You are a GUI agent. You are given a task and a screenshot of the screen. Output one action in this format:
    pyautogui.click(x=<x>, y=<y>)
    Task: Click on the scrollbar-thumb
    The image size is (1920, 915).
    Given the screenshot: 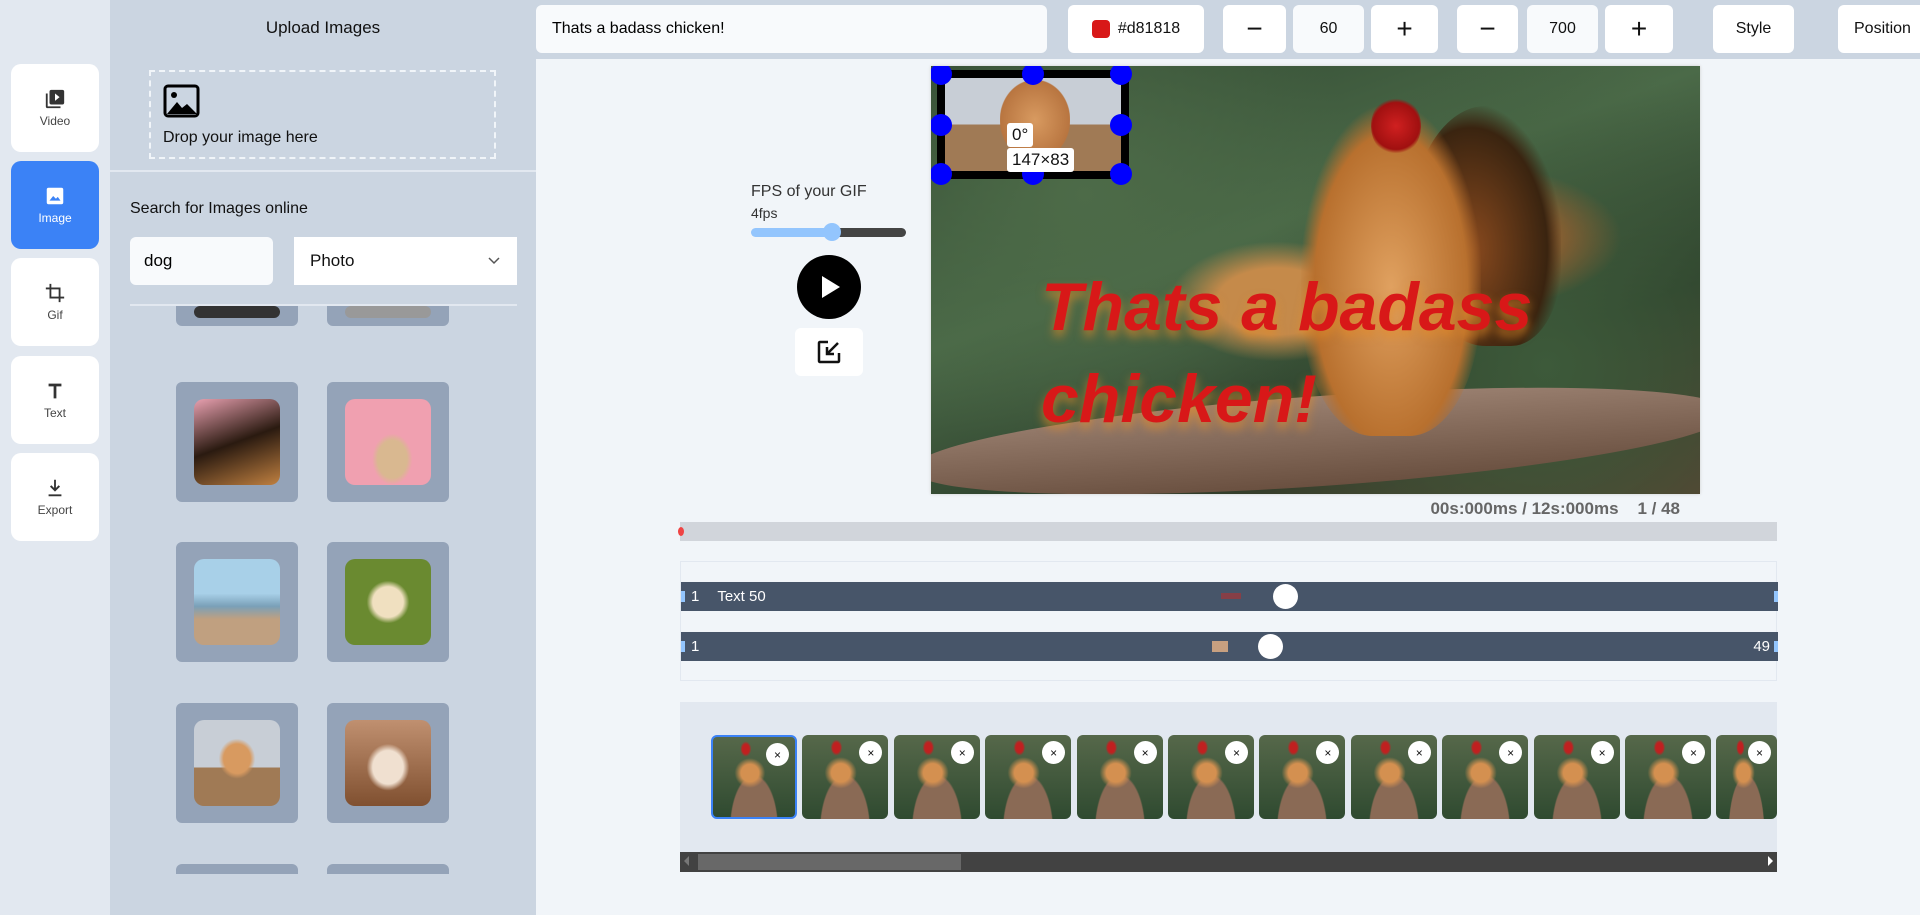 What is the action you would take?
    pyautogui.click(x=829, y=862)
    